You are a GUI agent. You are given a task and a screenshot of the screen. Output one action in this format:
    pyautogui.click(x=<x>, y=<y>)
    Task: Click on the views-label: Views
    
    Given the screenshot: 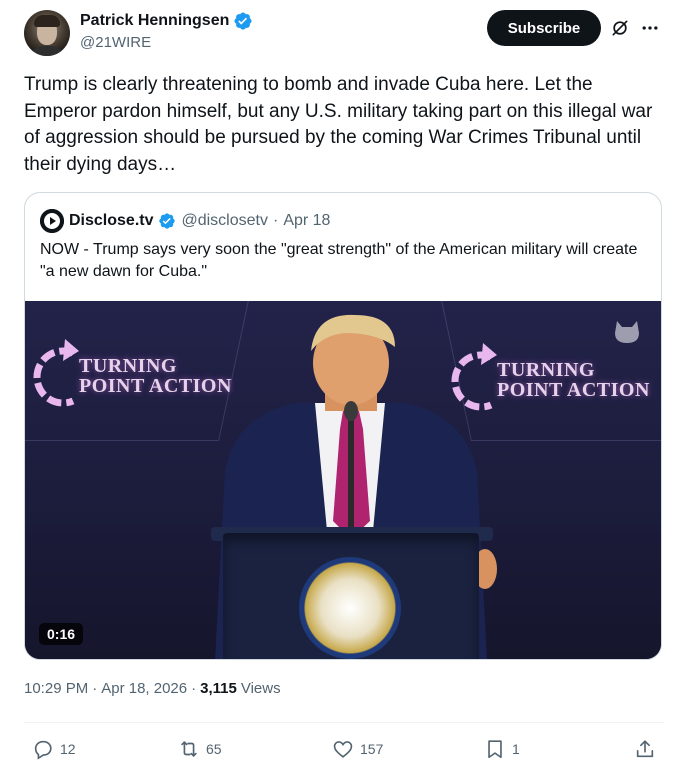 What is the action you would take?
    pyautogui.click(x=260, y=688)
    